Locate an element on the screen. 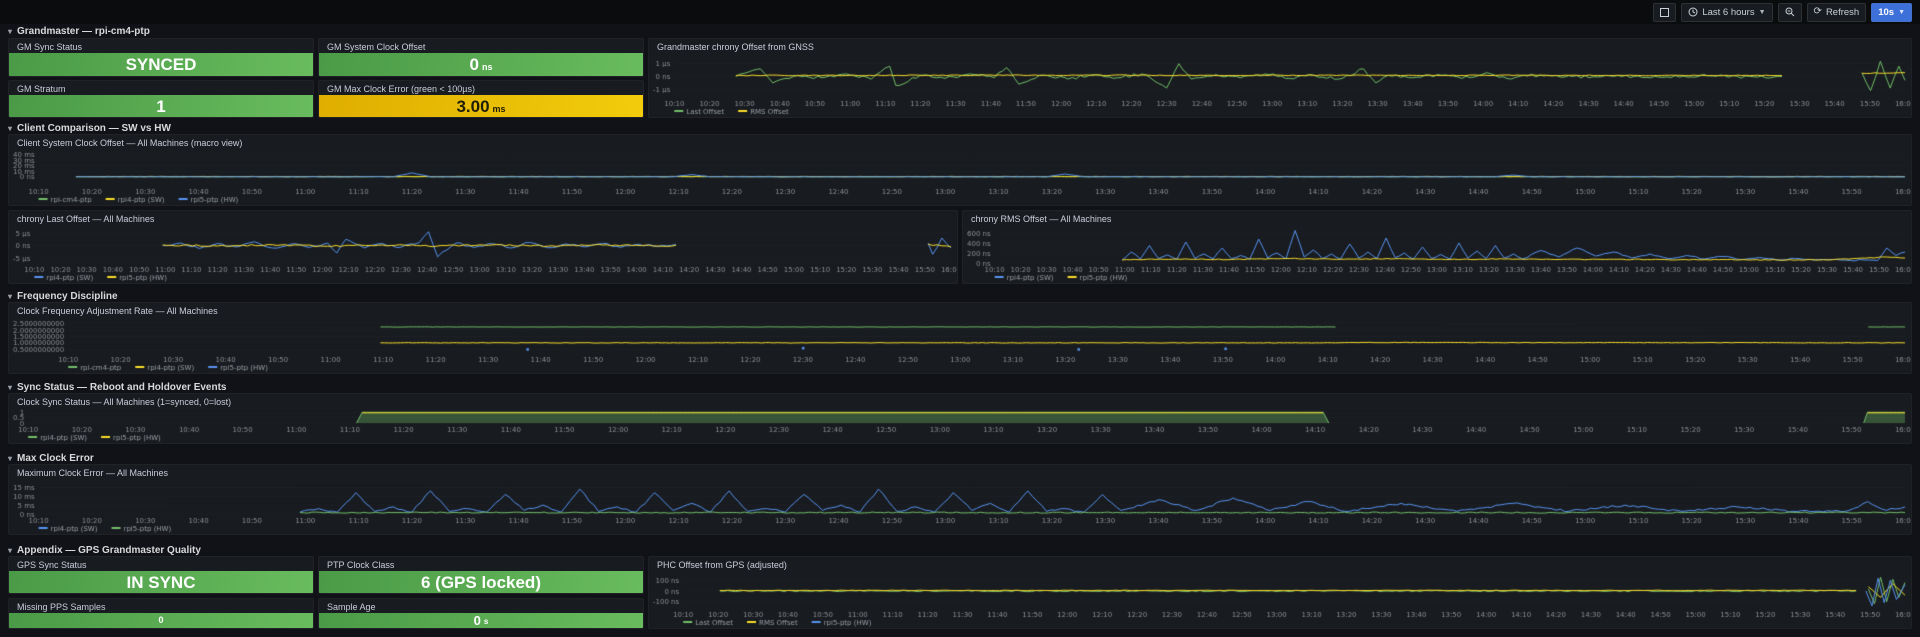 The width and height of the screenshot is (1920, 637). panel-gm-stratum: GM Stratum 1 is located at coordinates (161, 99).